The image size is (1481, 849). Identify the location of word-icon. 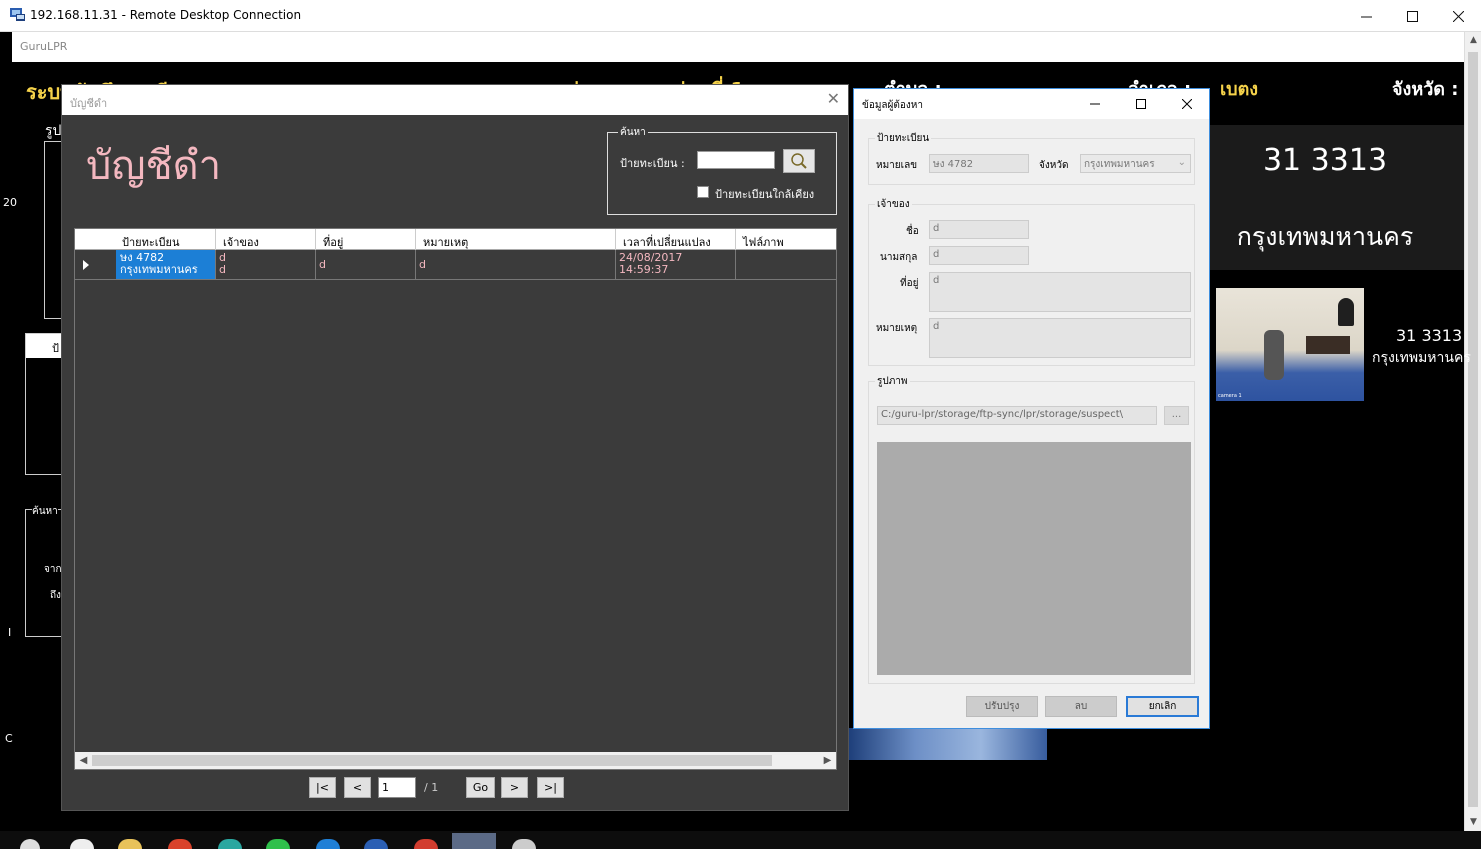
(376, 844).